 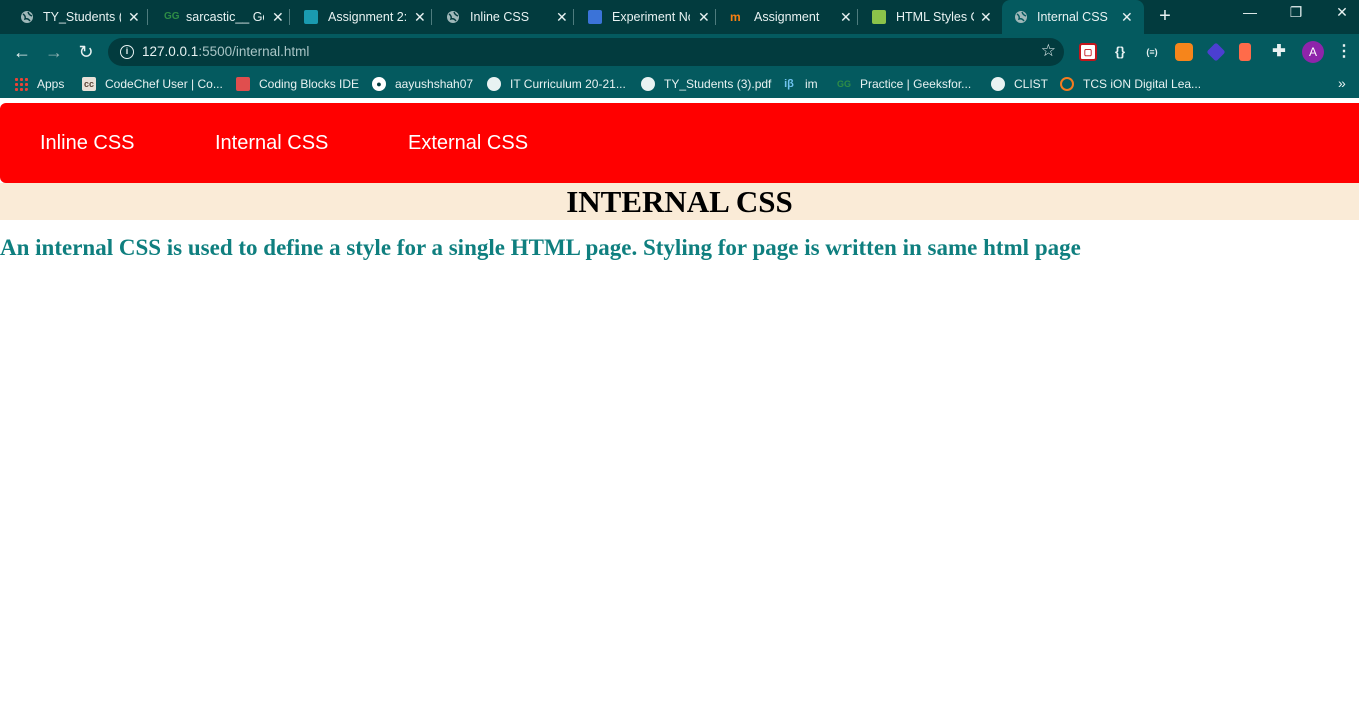 I want to click on address-bar: i 127.0.0.1:5500/internal.html ☆, so click(x=586, y=52).